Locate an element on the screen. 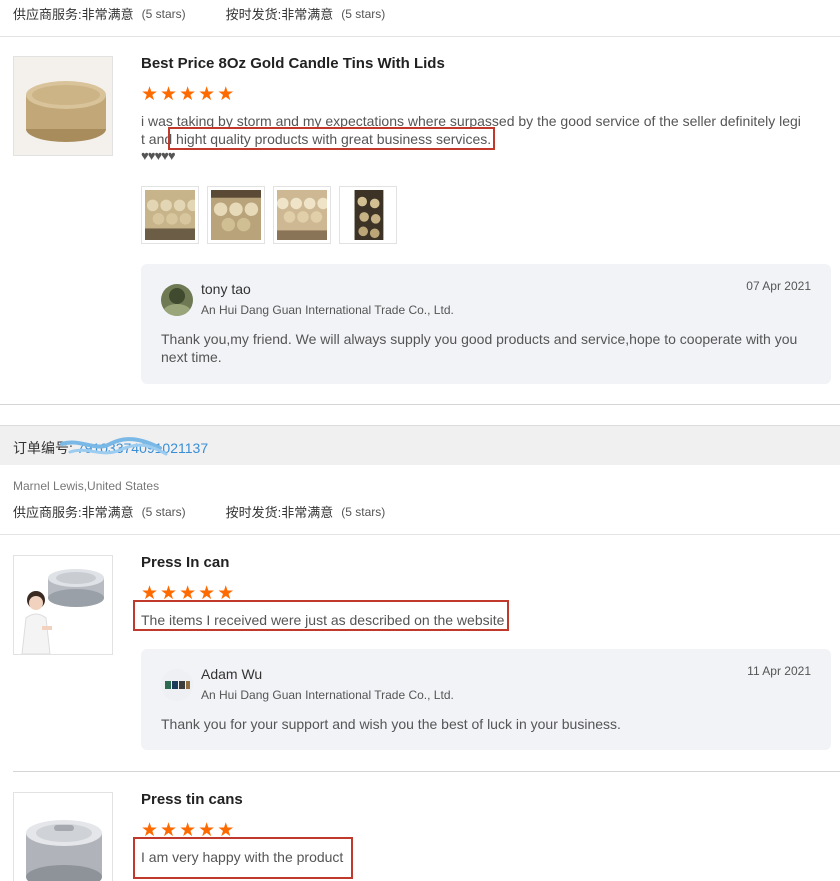  product-title: Press tin cans is located at coordinates (192, 799).